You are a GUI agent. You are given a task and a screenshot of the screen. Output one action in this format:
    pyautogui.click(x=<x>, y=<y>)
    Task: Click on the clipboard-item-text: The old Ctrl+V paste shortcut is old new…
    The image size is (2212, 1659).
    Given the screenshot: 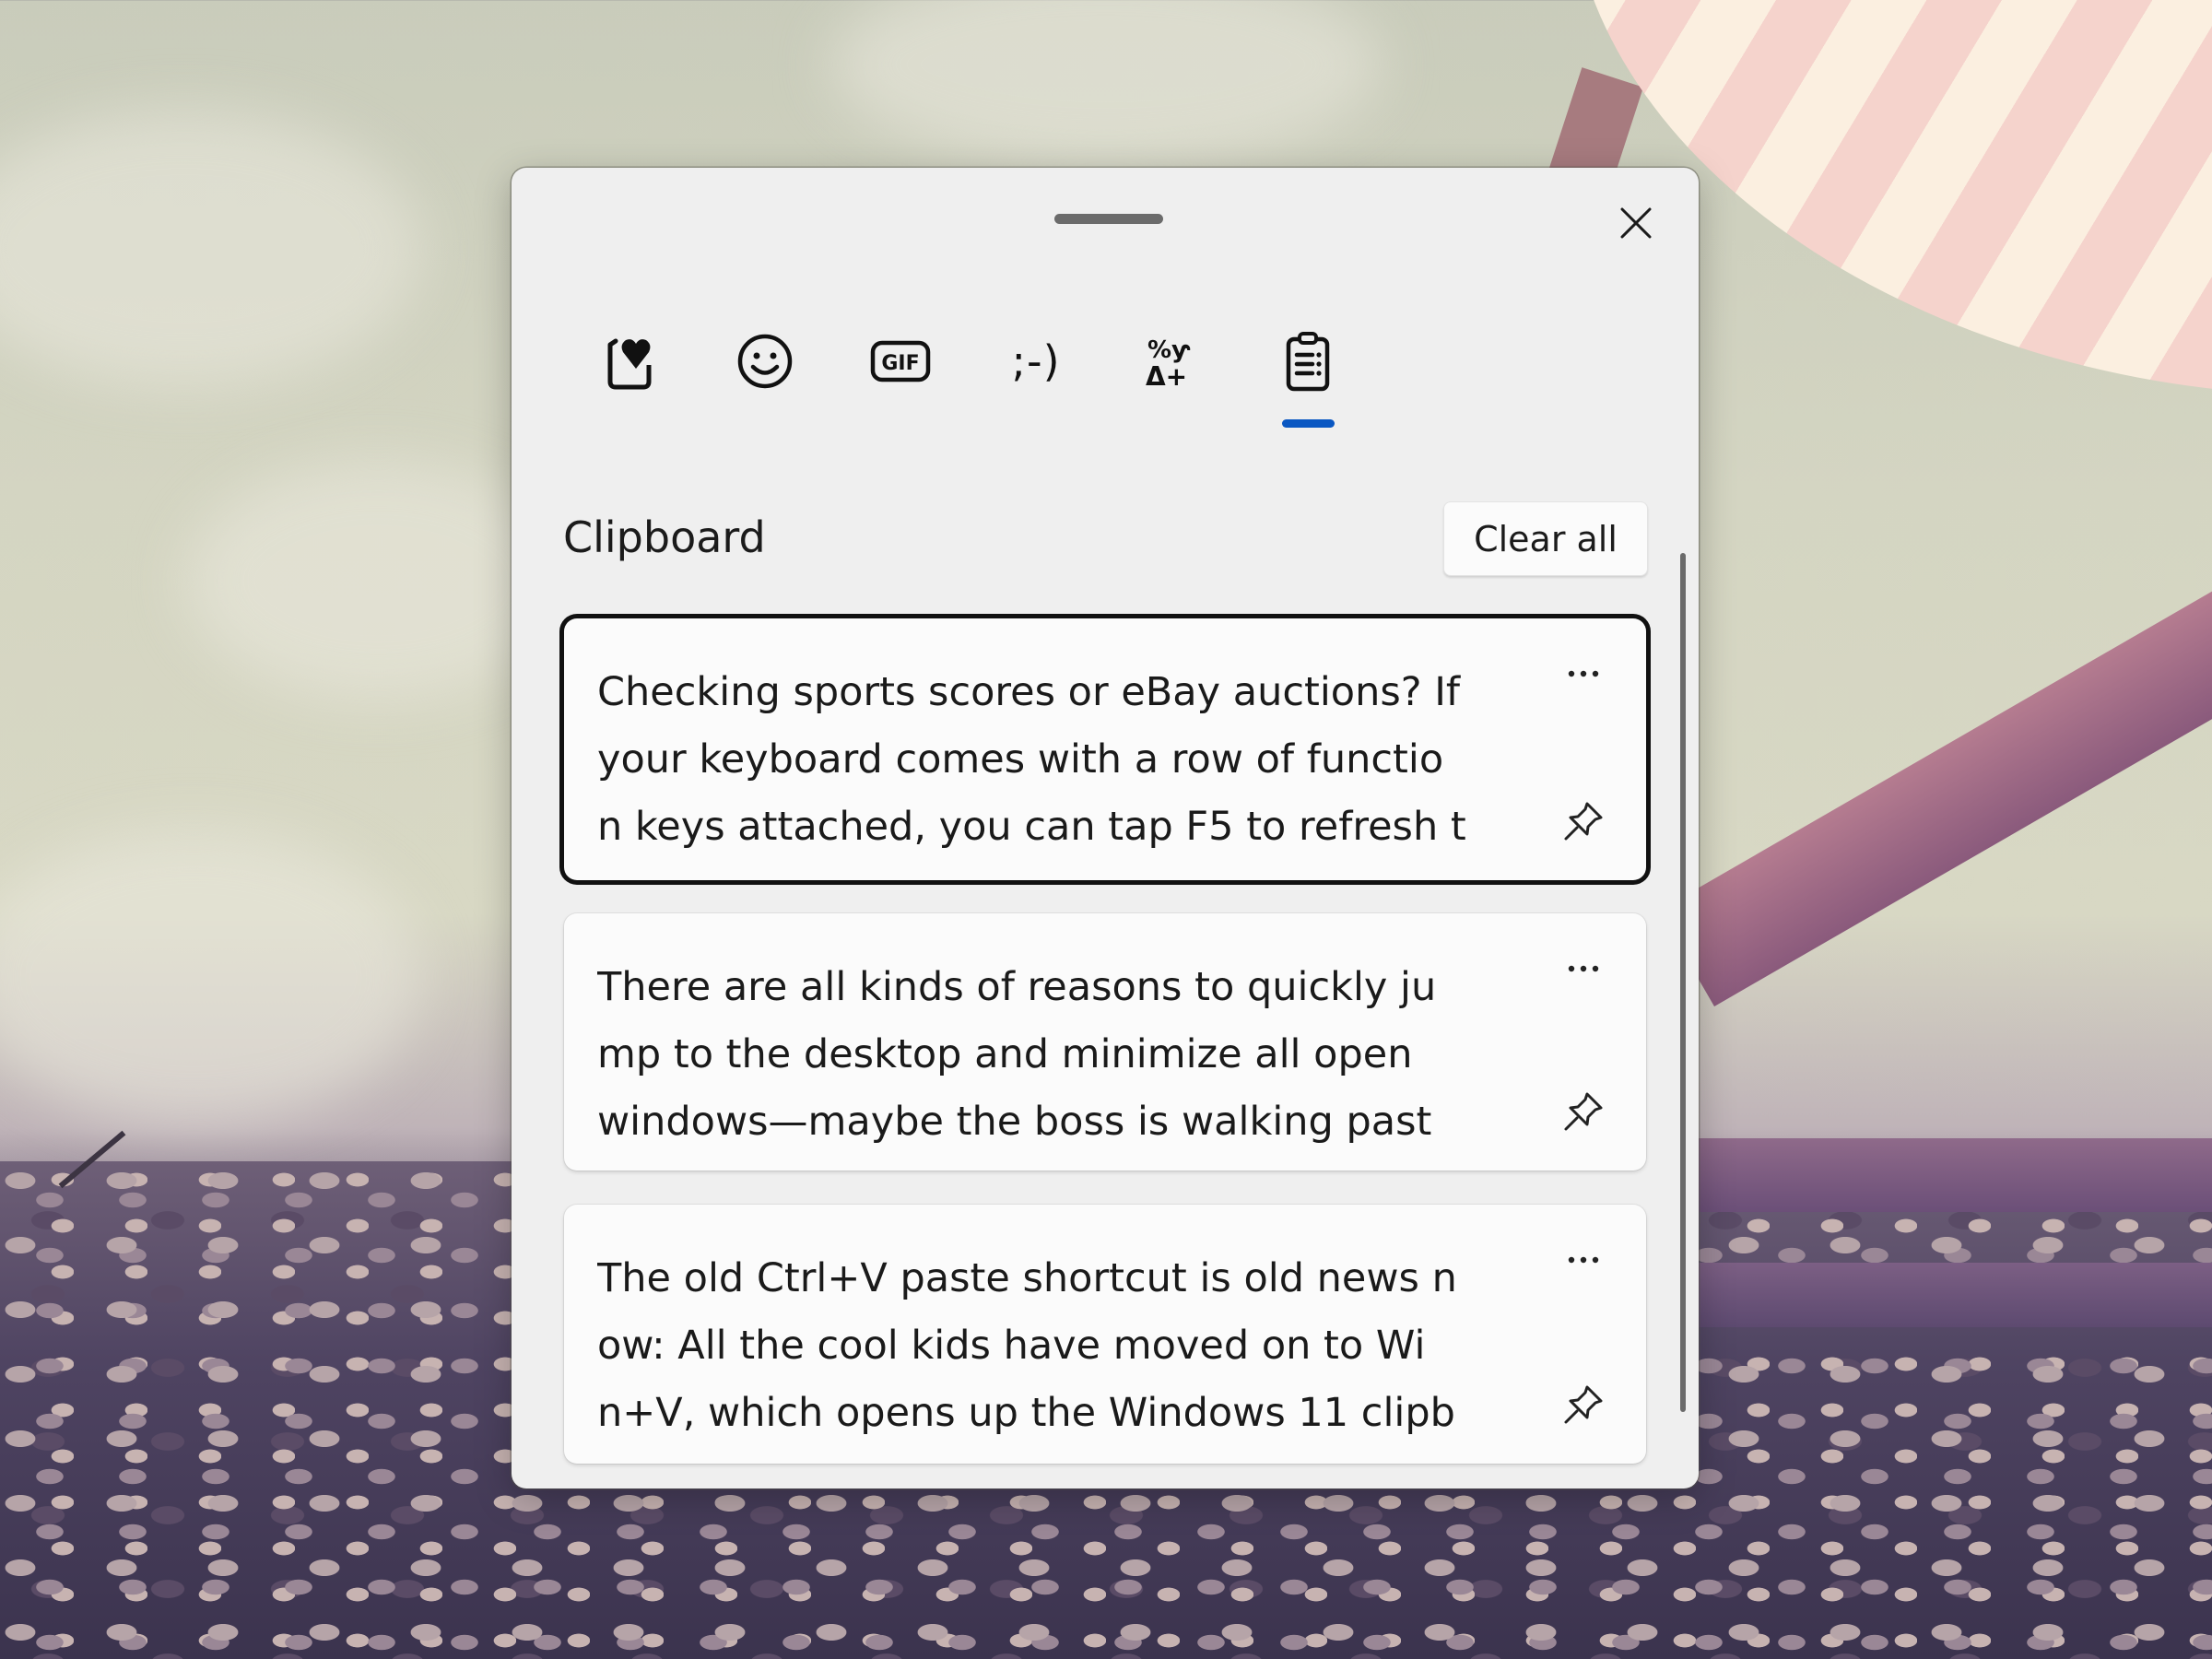 What is the action you would take?
    pyautogui.click(x=1048, y=1346)
    